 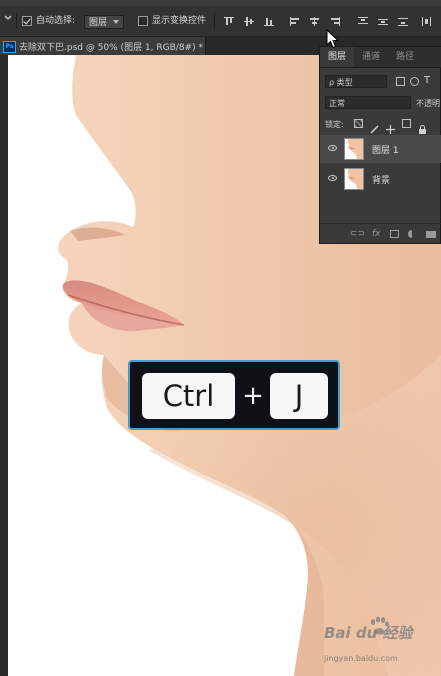 I want to click on layers-panel-footer: ⊂⊃ fx, so click(x=380, y=233).